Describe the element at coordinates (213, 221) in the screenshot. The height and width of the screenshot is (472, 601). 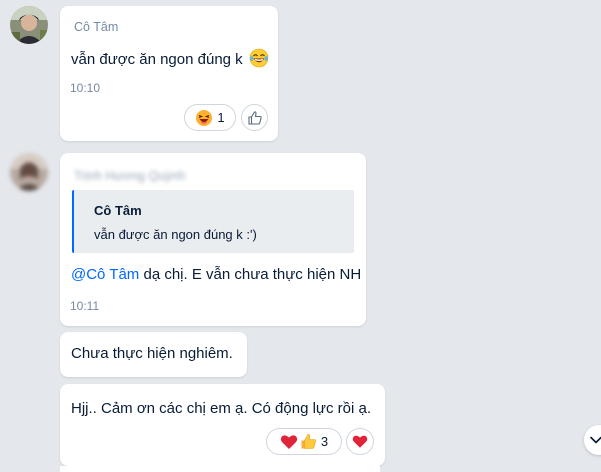
I see `quoted-message: Cô Tâm vẫn được ăn ngon đúng k :')` at that location.